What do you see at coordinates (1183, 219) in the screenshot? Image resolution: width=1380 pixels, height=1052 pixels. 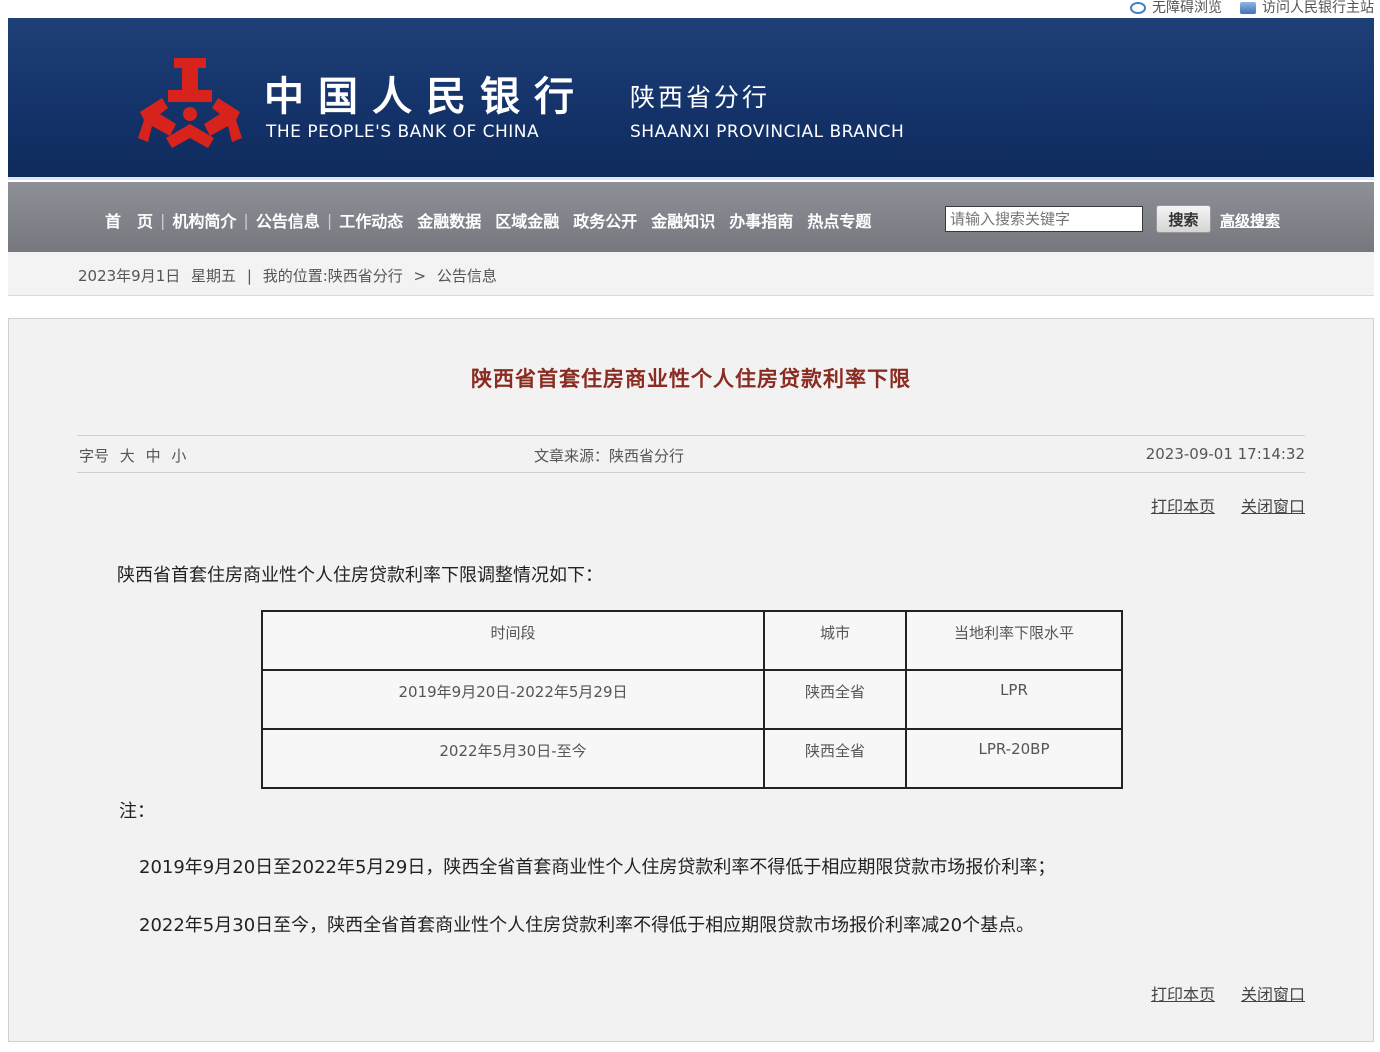 I see `search-button: 搜索` at bounding box center [1183, 219].